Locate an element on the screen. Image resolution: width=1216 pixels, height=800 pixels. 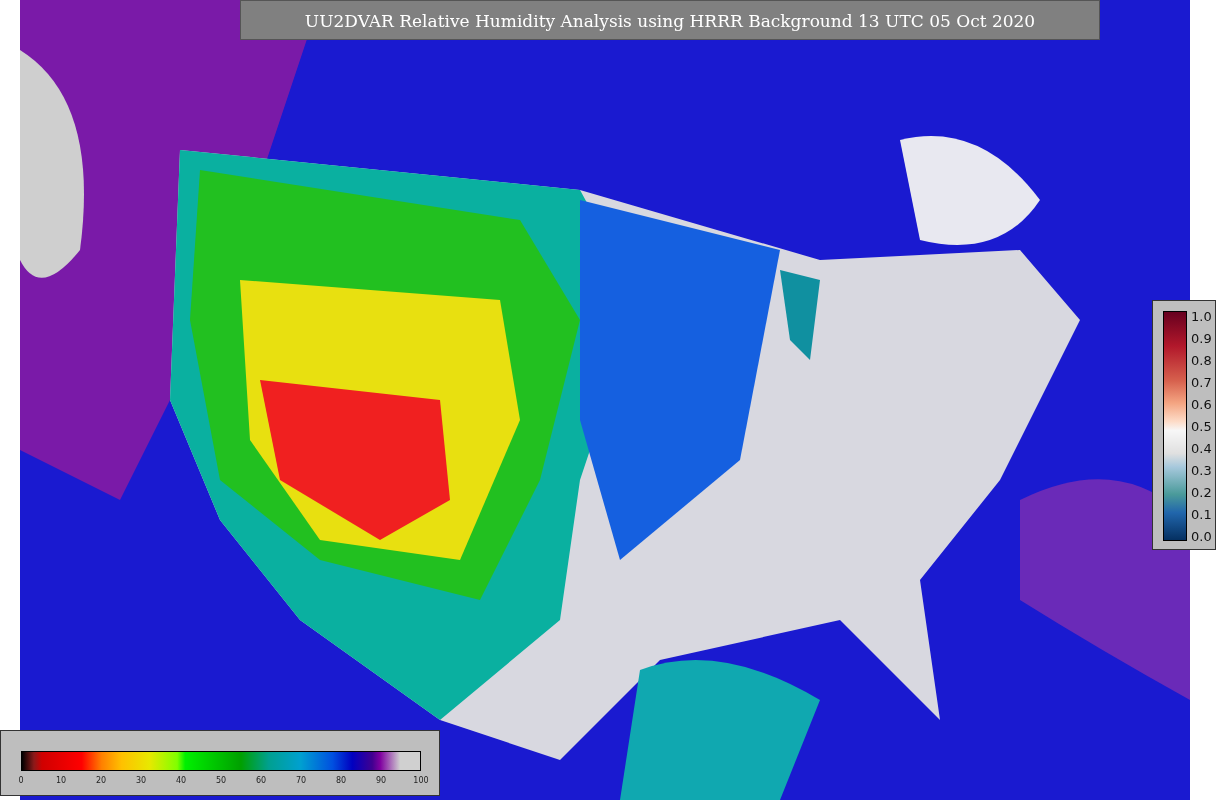
tick-label: 0.3 is located at coordinates (1201, 471).